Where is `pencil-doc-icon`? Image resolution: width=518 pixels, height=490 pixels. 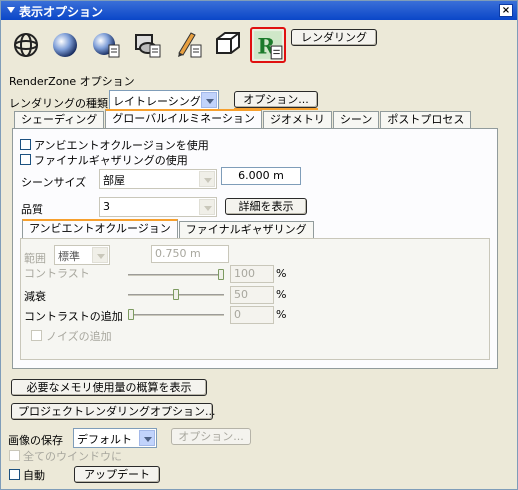
pencil-doc-icon is located at coordinates (188, 44).